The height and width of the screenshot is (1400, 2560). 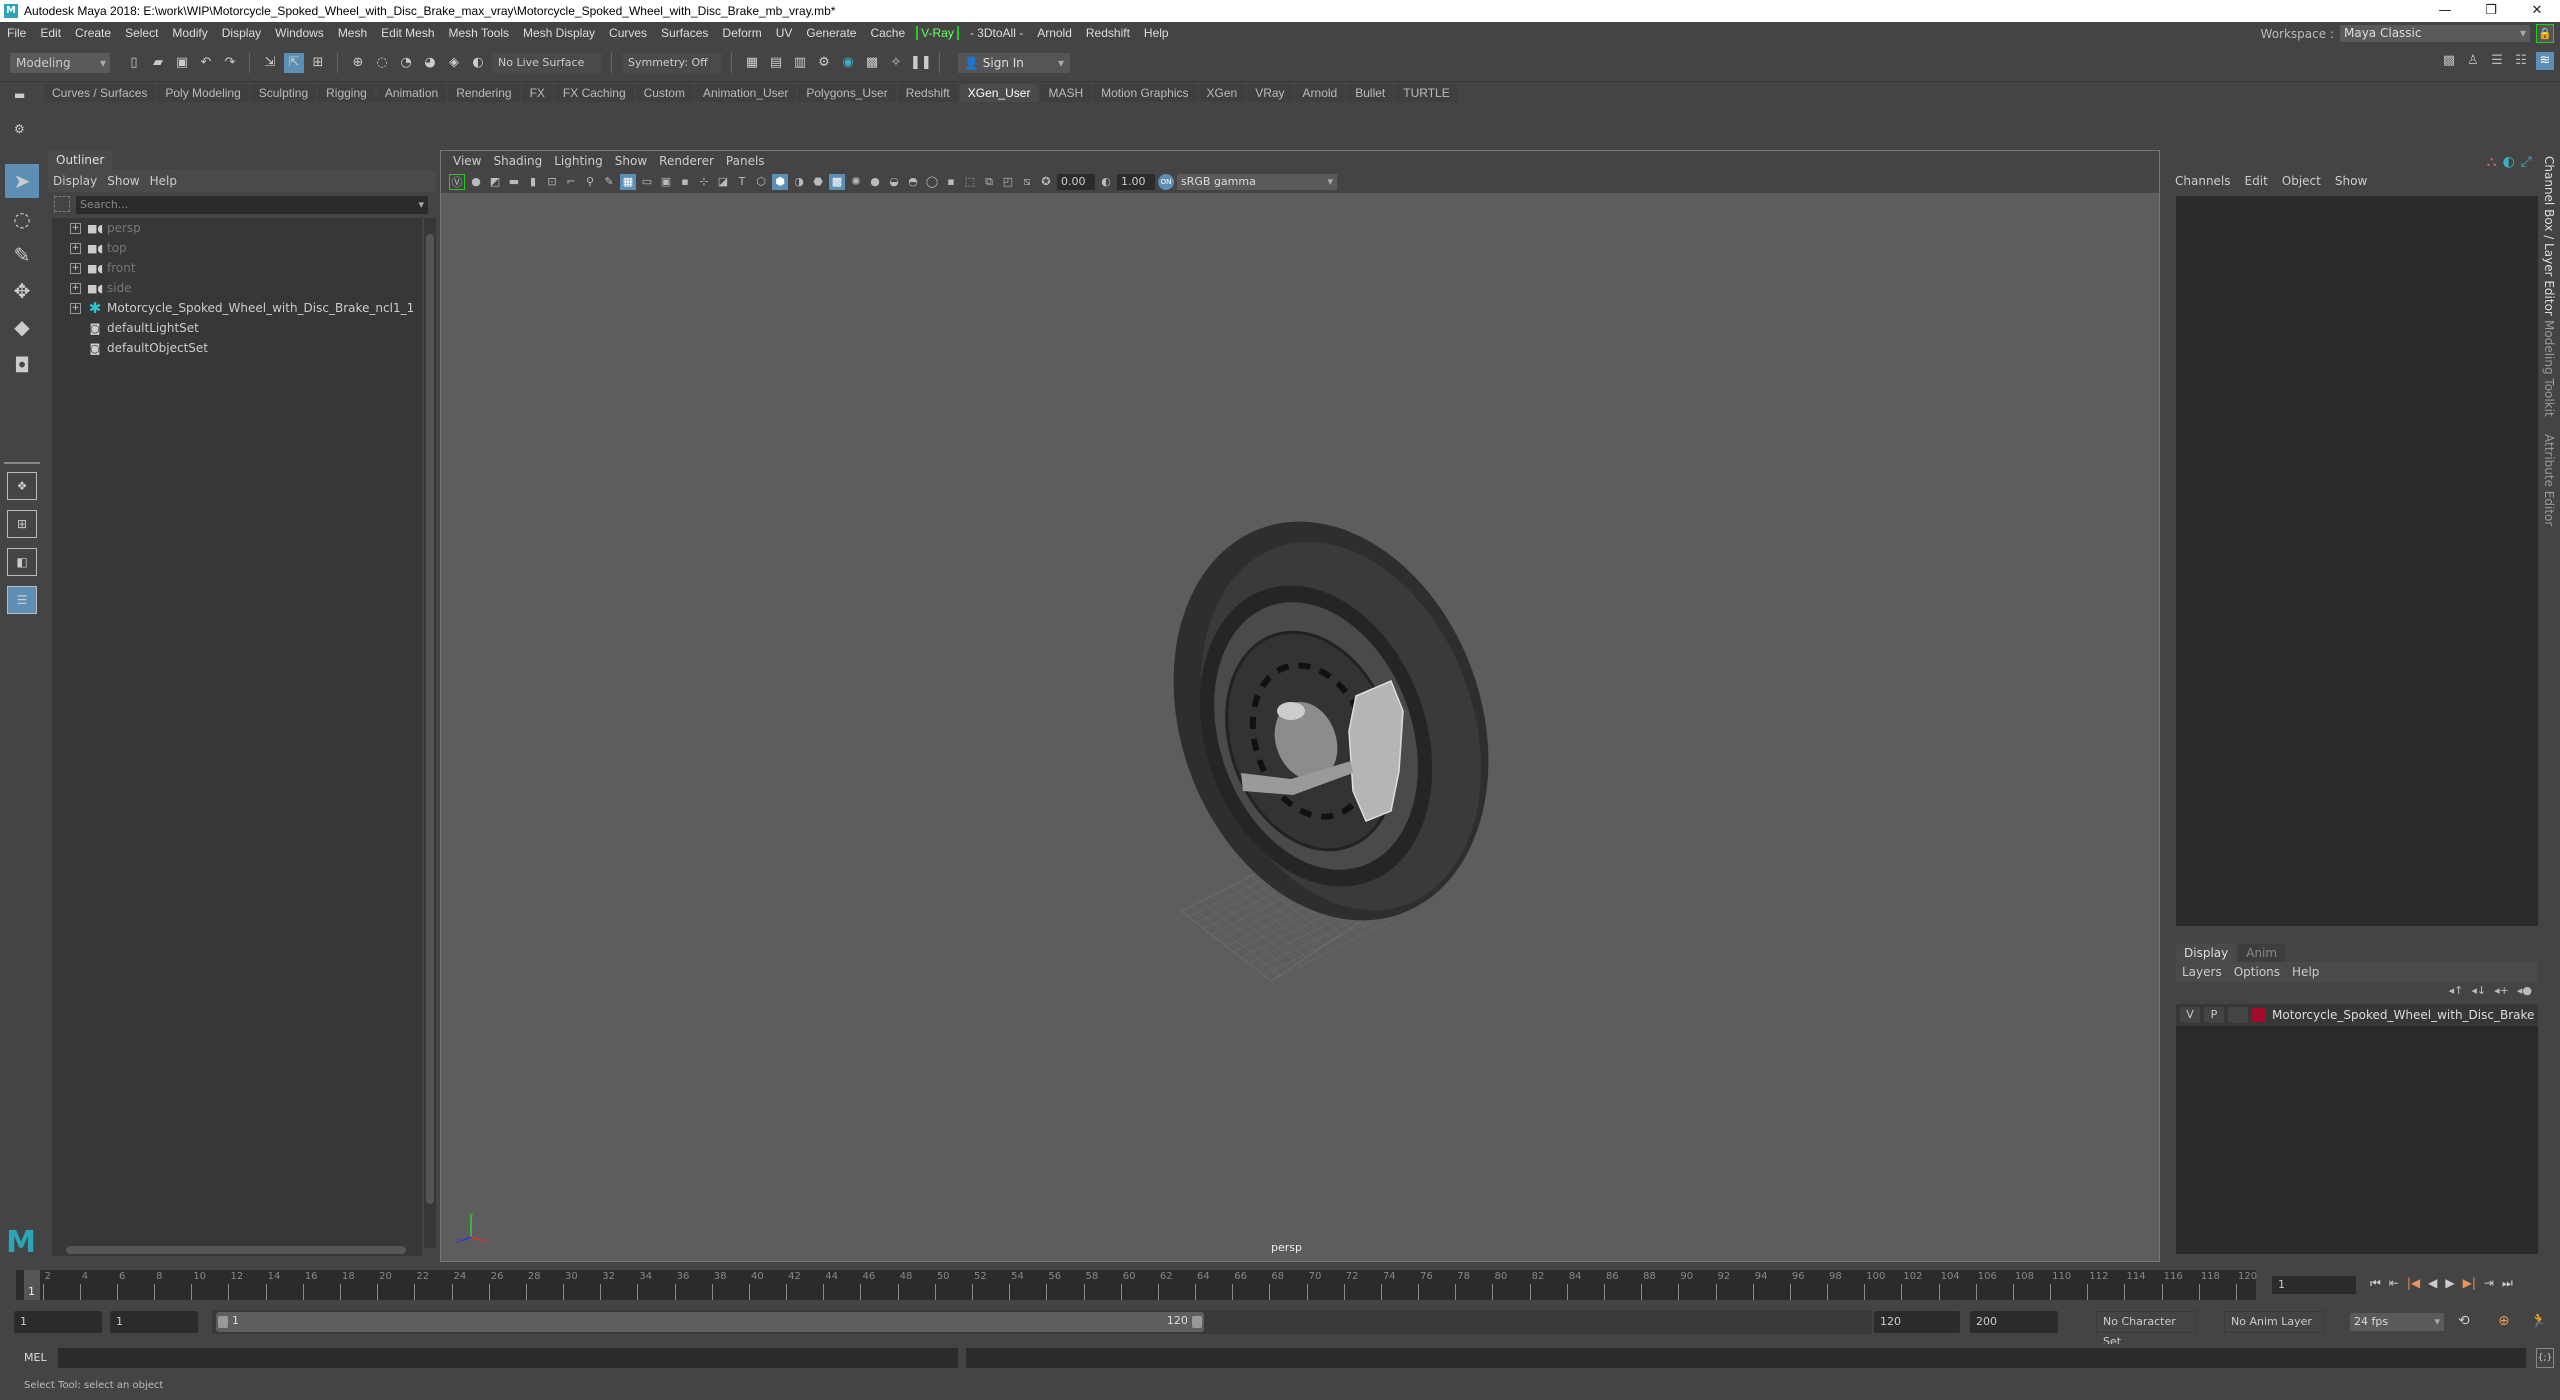 I want to click on channel-box-area, so click(x=2357, y=561).